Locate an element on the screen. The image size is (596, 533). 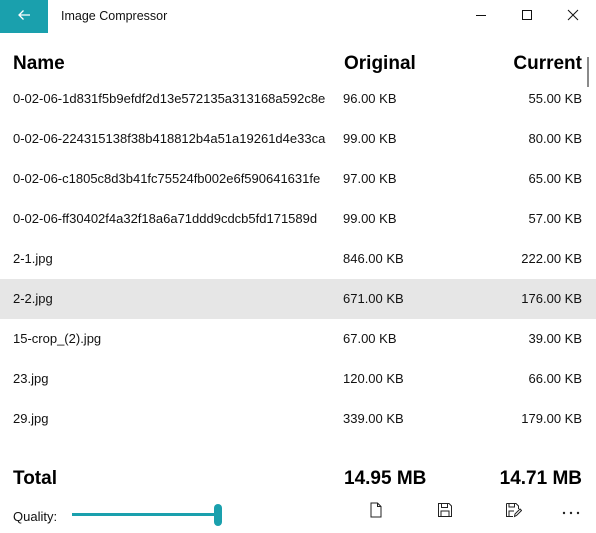
scrollbar-thumb is located at coordinates (588, 72).